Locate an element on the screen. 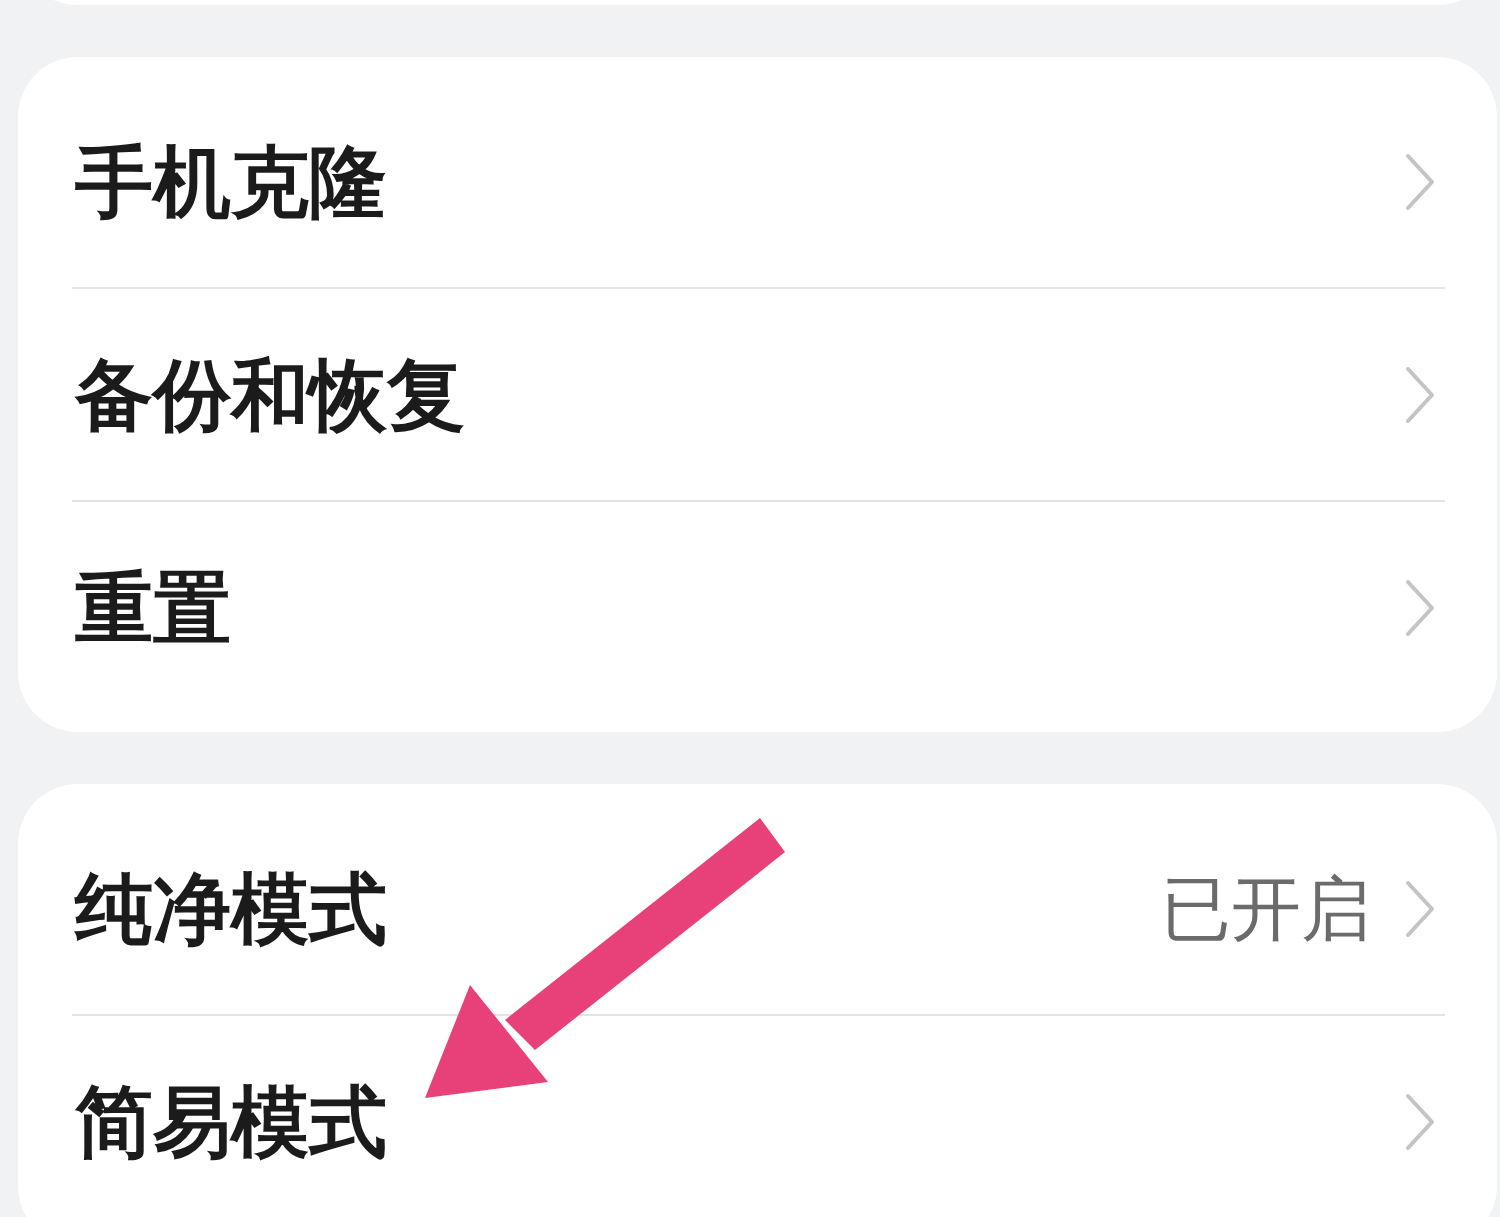  item-label: 备份和恢复 is located at coordinates (270, 394).